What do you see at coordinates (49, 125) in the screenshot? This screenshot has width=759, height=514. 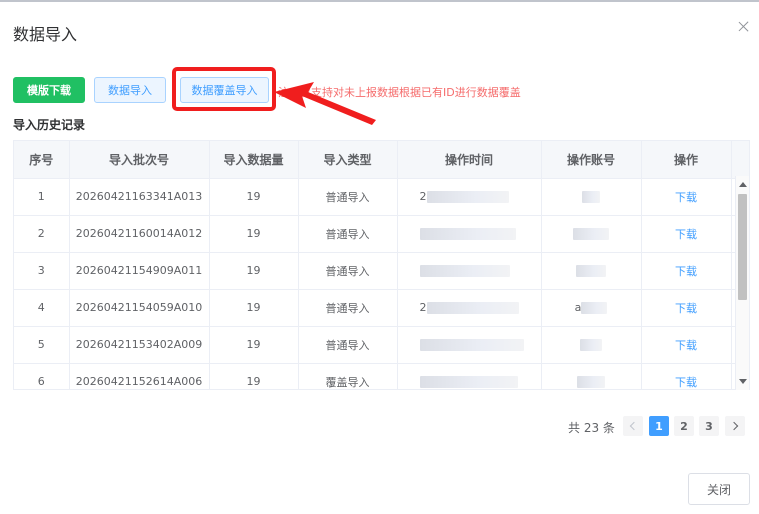 I see `history-section-title: 导入历史记录` at bounding box center [49, 125].